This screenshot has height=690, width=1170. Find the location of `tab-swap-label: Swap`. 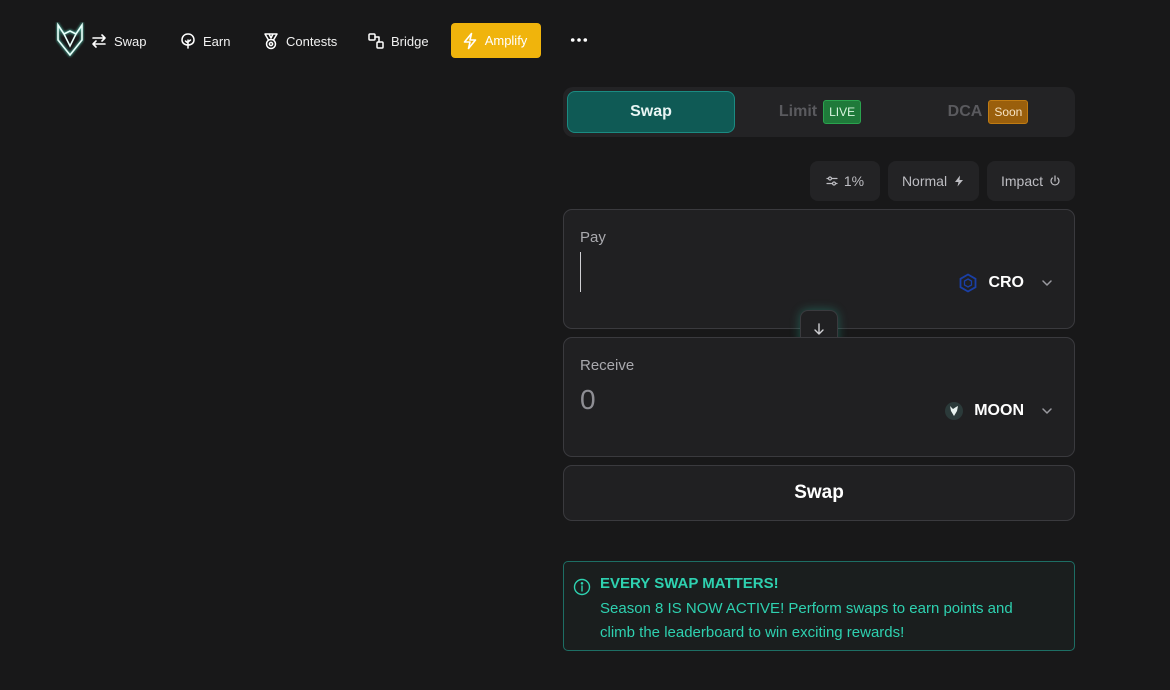

tab-swap-label: Swap is located at coordinates (651, 111).